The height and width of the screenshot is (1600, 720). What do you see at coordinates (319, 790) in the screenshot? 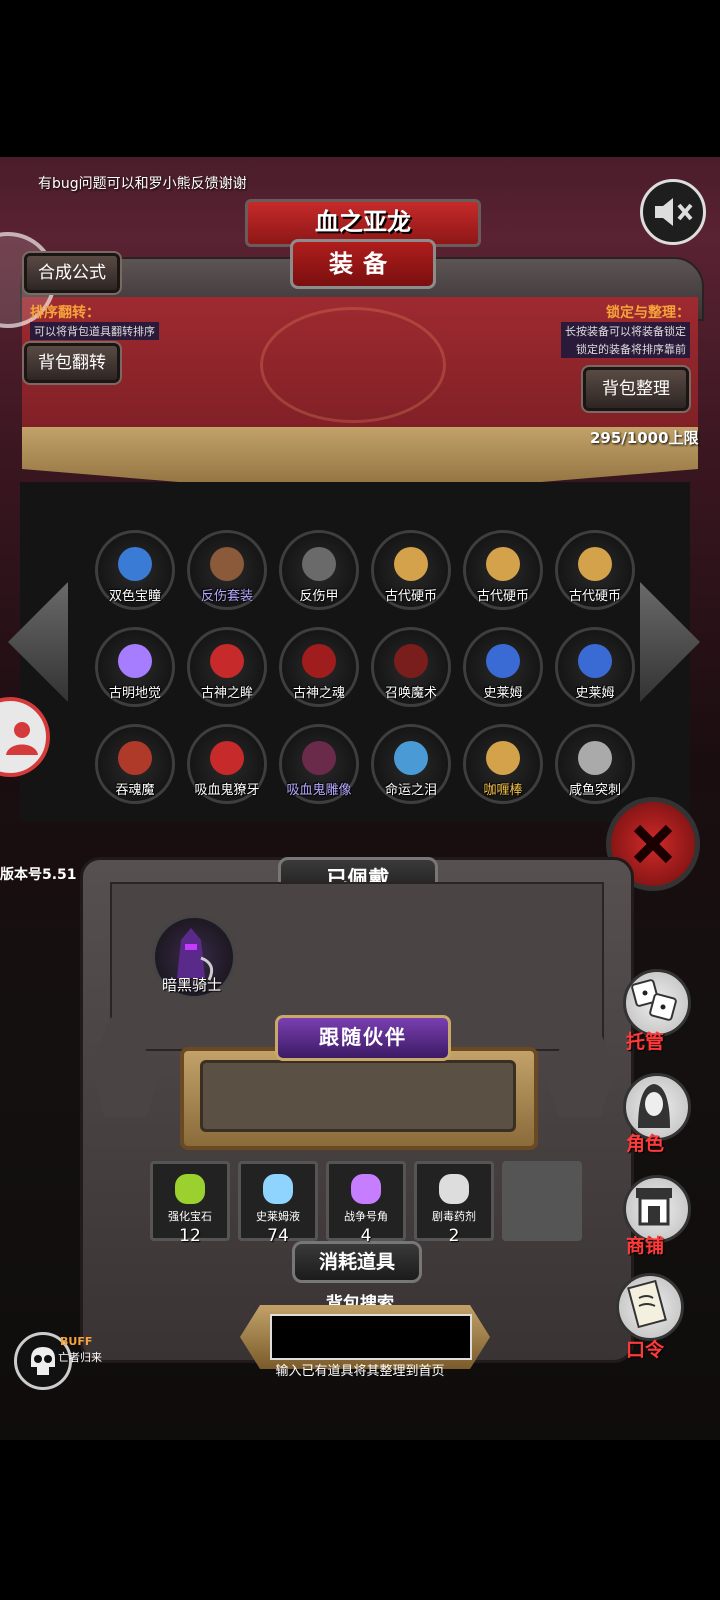
I see `inventory-slot-label: 吸血鬼雕像` at bounding box center [319, 790].